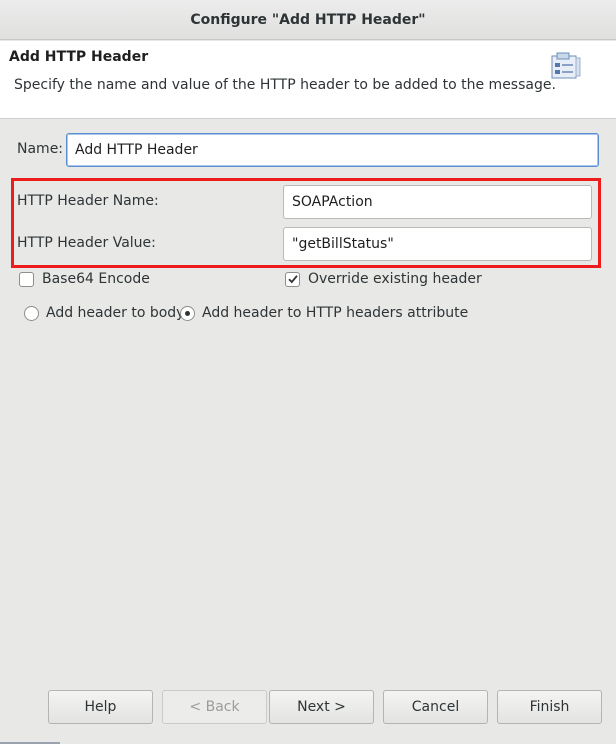 The width and height of the screenshot is (616, 744). What do you see at coordinates (214, 707) in the screenshot?
I see `back-button: < Back` at bounding box center [214, 707].